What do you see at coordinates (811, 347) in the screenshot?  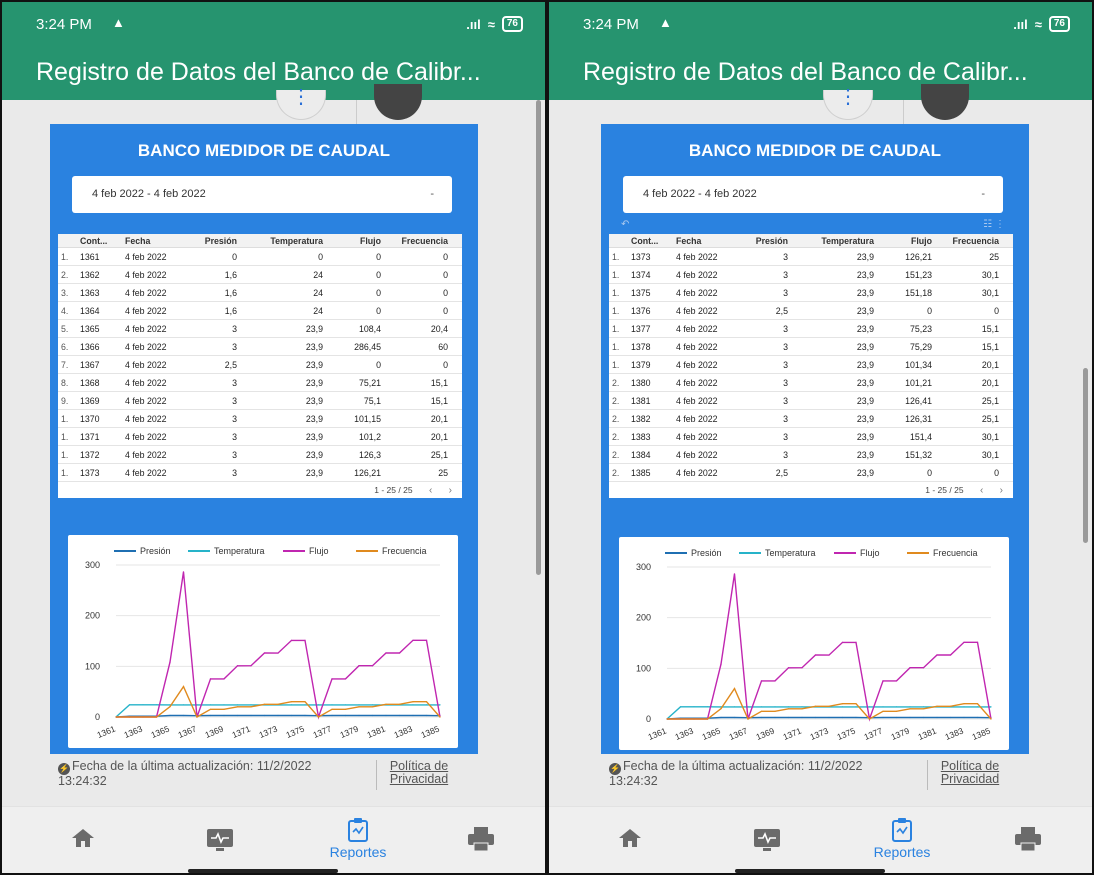 I see `table-row: 1. 1378 4 feb 2022 3 23,9 75,29 15,1` at bounding box center [811, 347].